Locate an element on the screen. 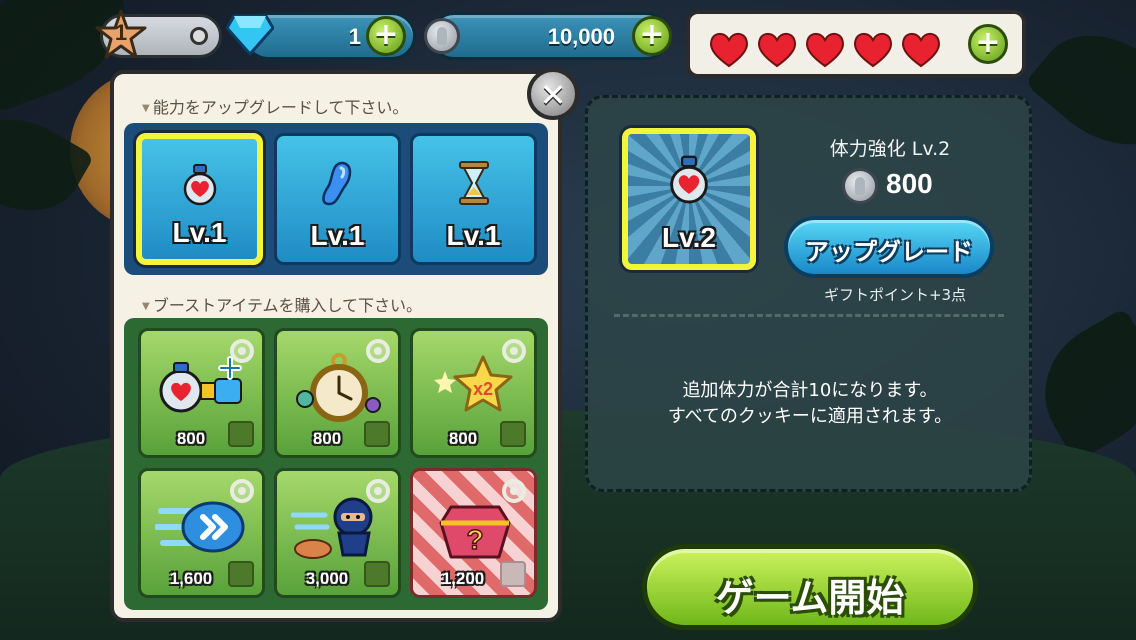 The image size is (1136, 640). upgrade-slot-time: Lv.1 is located at coordinates (473, 199).